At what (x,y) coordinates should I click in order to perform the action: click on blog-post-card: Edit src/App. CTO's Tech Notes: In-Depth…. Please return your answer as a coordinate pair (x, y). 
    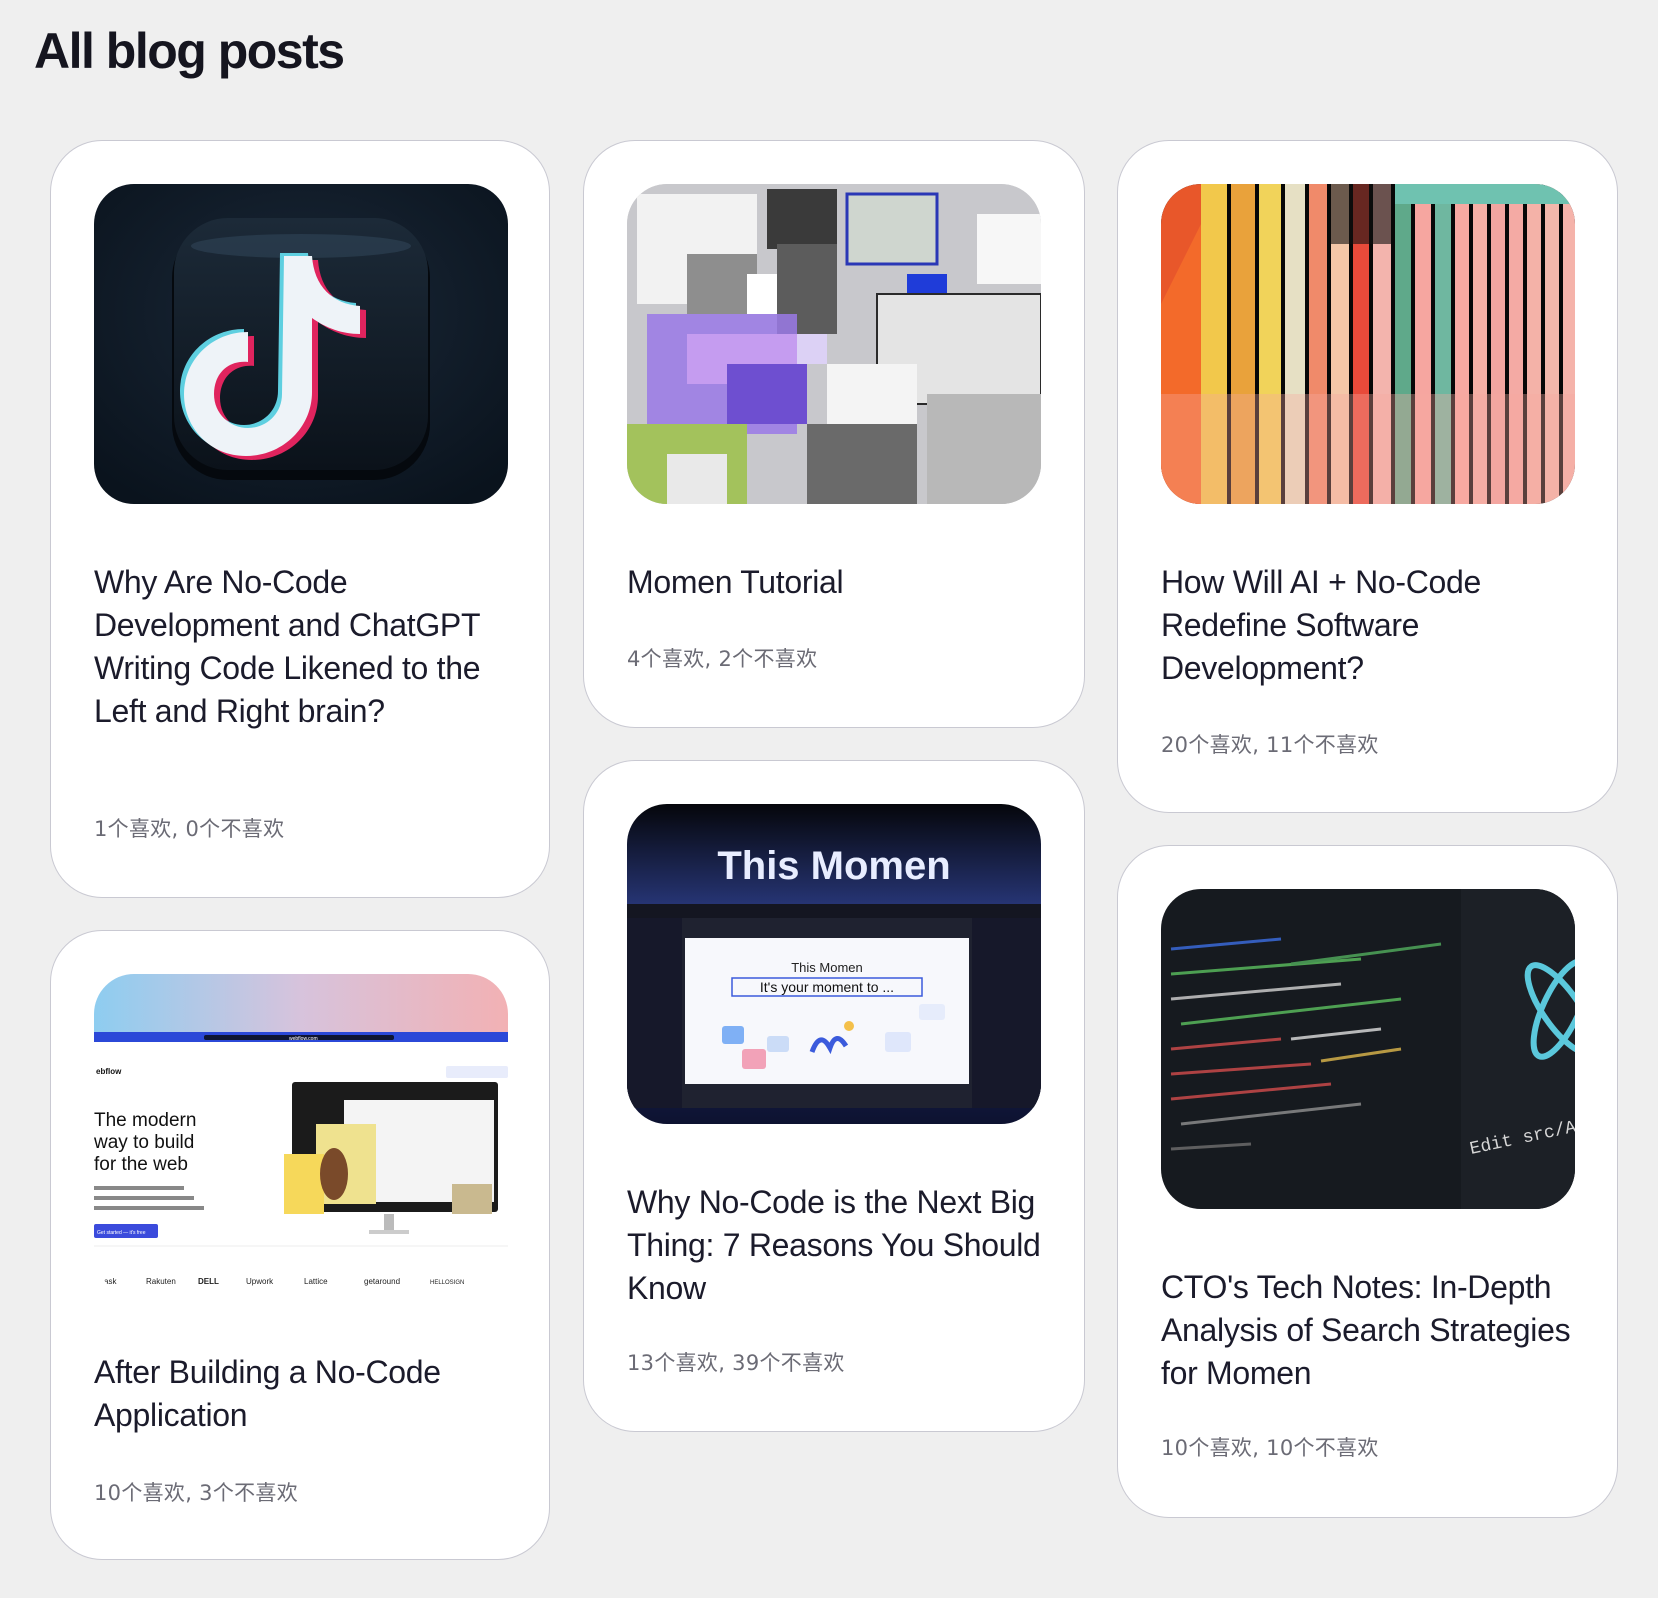
    Looking at the image, I should click on (1367, 1181).